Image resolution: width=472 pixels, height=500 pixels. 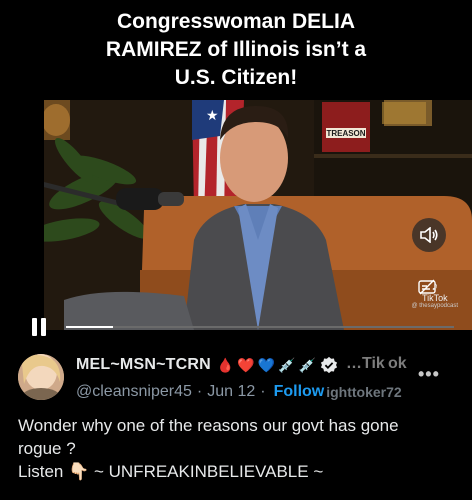 What do you see at coordinates (143, 365) in the screenshot?
I see `author-display-name: MEL~MSN~TCRN` at bounding box center [143, 365].